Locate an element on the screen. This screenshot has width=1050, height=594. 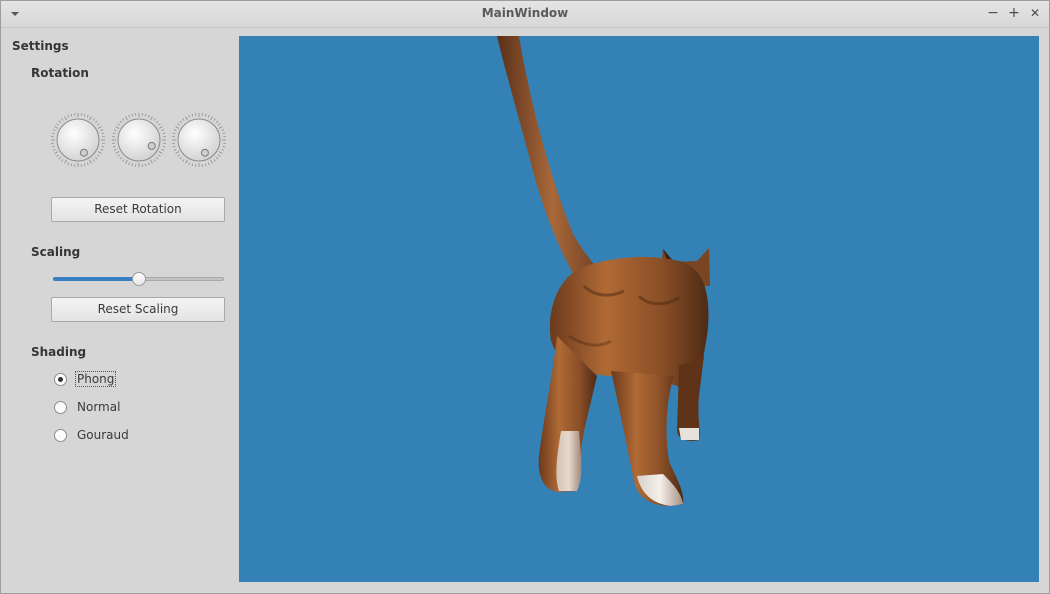
shading-option-label: Gouraud is located at coordinates (103, 435).